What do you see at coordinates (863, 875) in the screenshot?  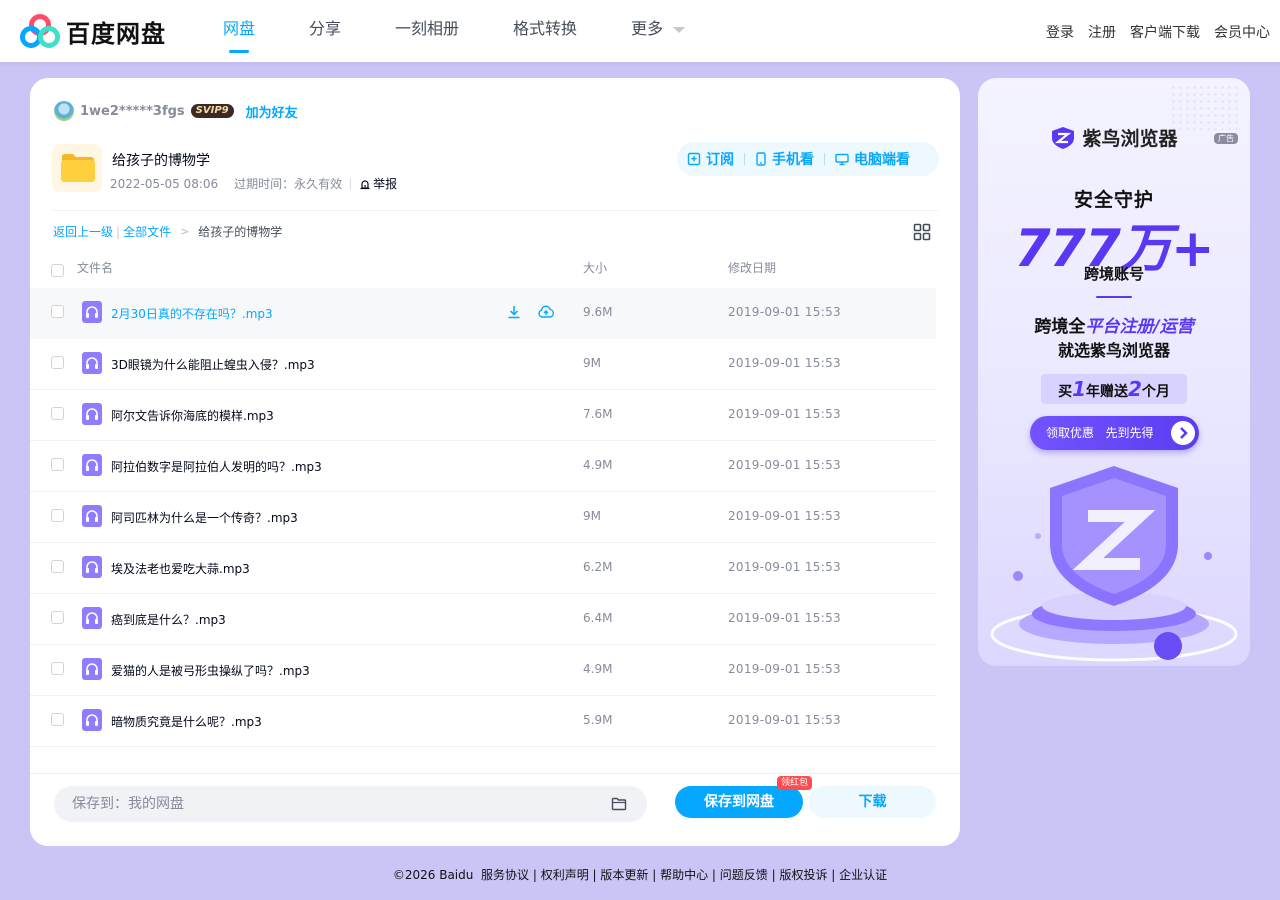 I see `footer-link-enterprise: 企业认证` at bounding box center [863, 875].